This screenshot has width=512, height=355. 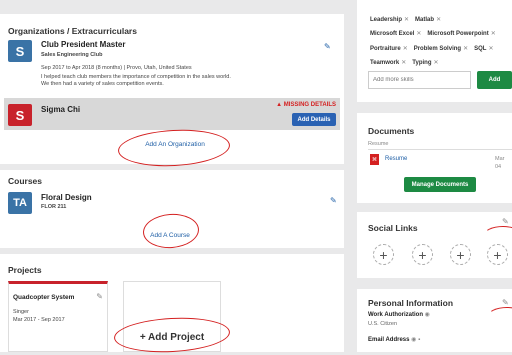 What do you see at coordinates (461, 33) in the screenshot?
I see `skill-chip: Microsoft Powerpoint ✕` at bounding box center [461, 33].